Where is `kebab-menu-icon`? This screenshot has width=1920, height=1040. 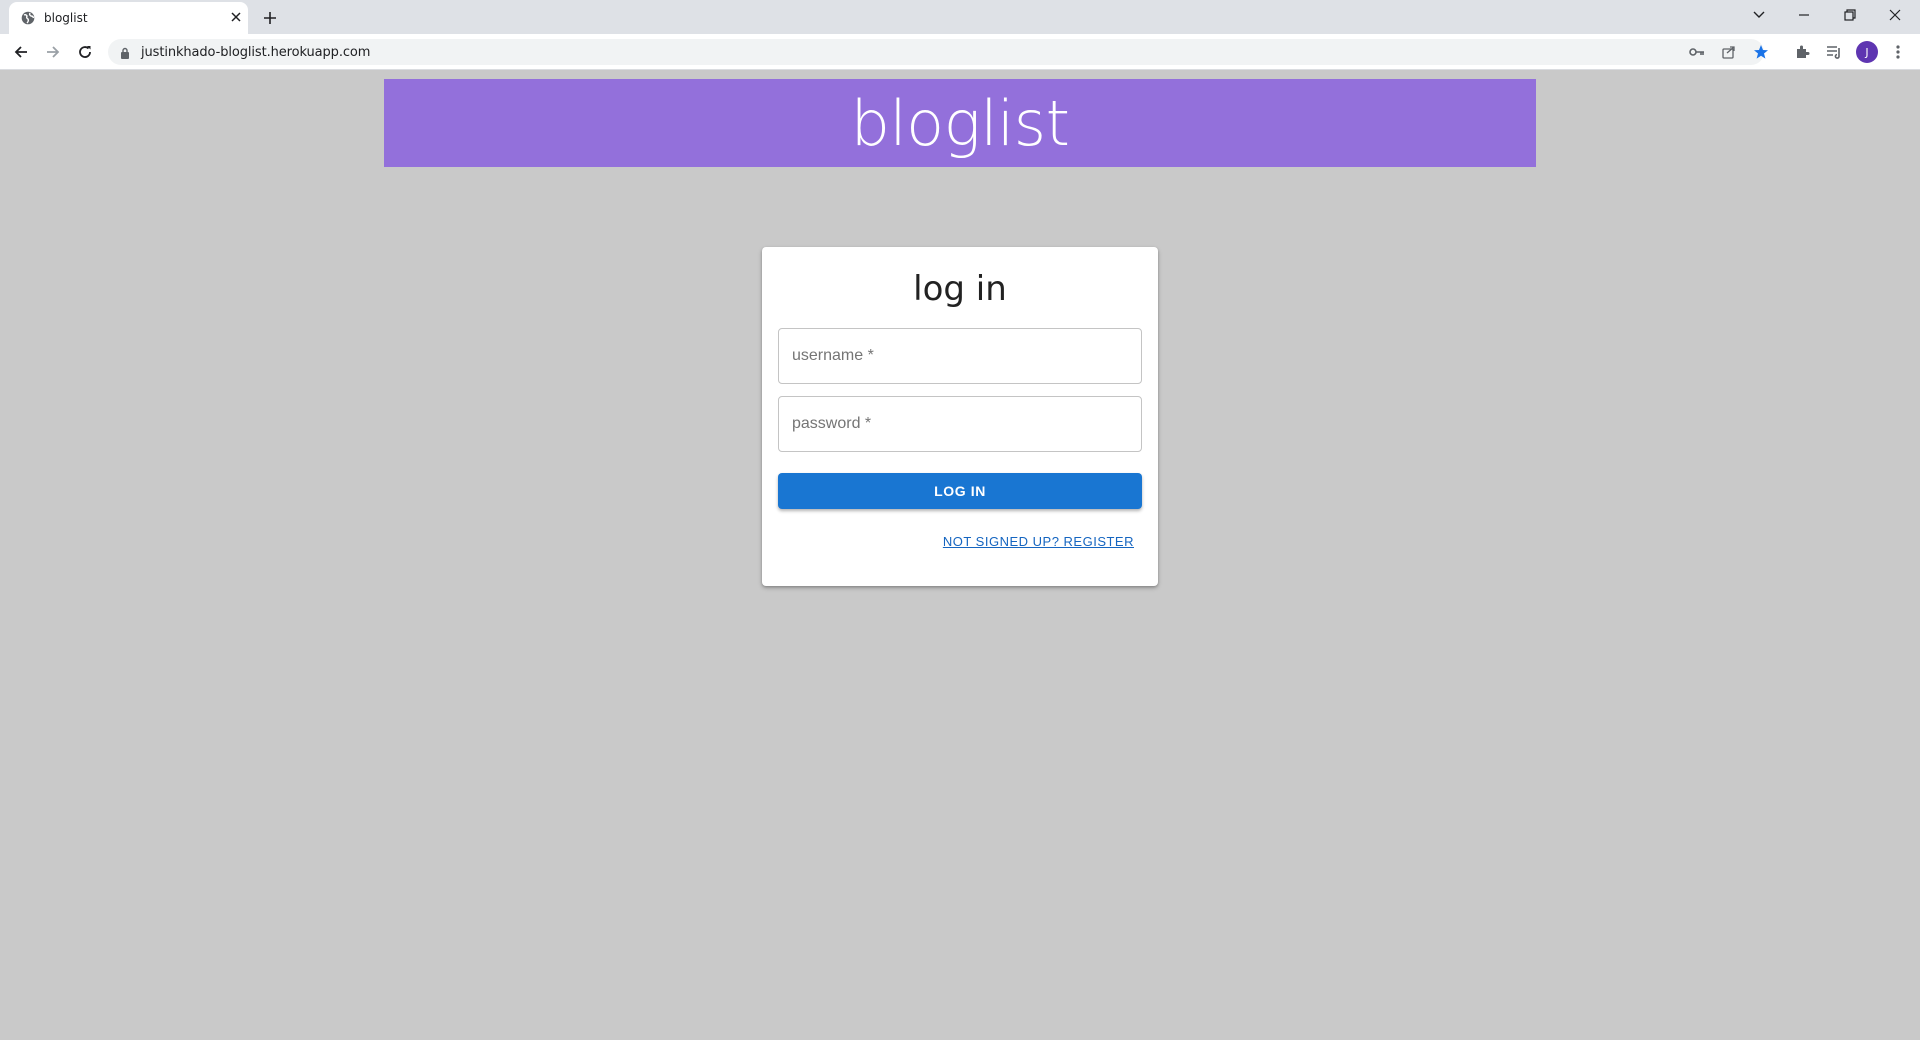
kebab-menu-icon is located at coordinates (1898, 52).